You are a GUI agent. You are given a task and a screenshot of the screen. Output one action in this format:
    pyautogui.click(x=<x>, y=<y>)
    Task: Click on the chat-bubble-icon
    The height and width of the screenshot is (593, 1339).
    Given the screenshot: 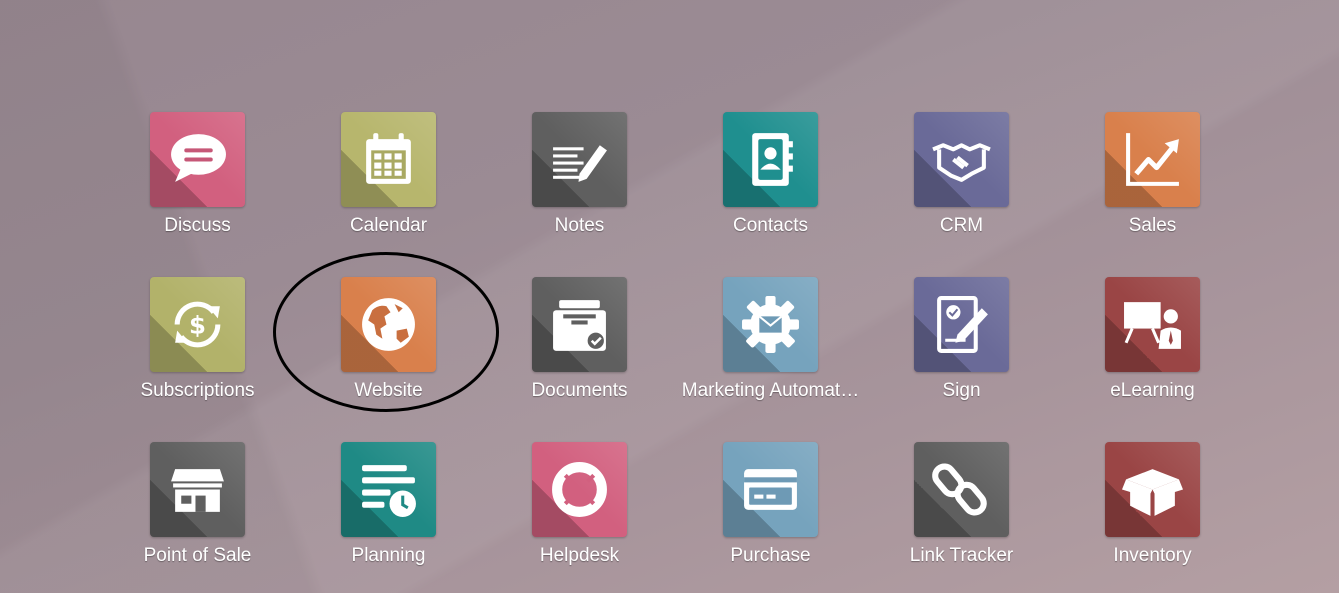 What is the action you would take?
    pyautogui.click(x=198, y=158)
    